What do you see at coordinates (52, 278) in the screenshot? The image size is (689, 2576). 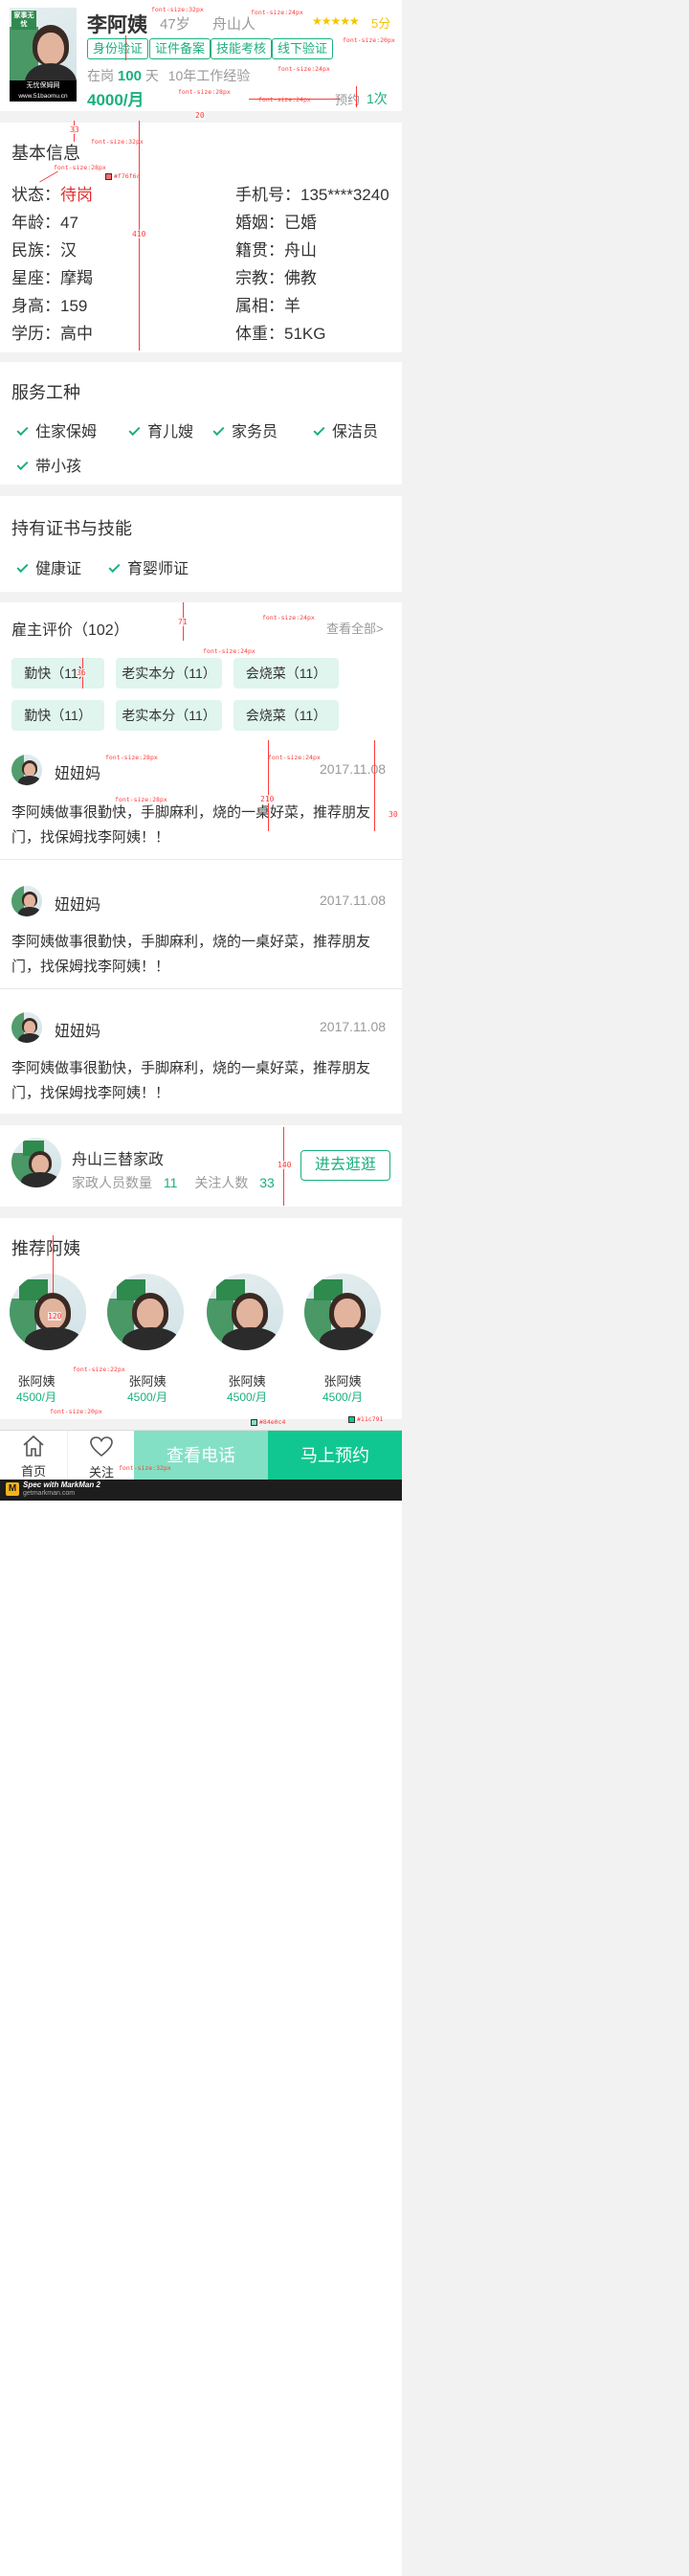 I see `info-zodiac: 星座：摩羯` at bounding box center [52, 278].